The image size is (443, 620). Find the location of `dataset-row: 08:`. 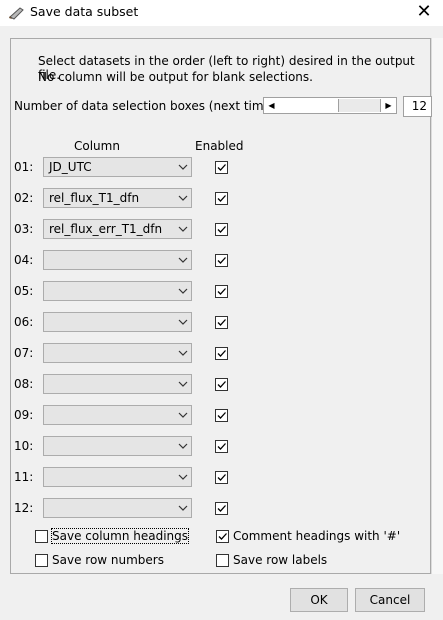

dataset-row: 08: is located at coordinates (221, 384).